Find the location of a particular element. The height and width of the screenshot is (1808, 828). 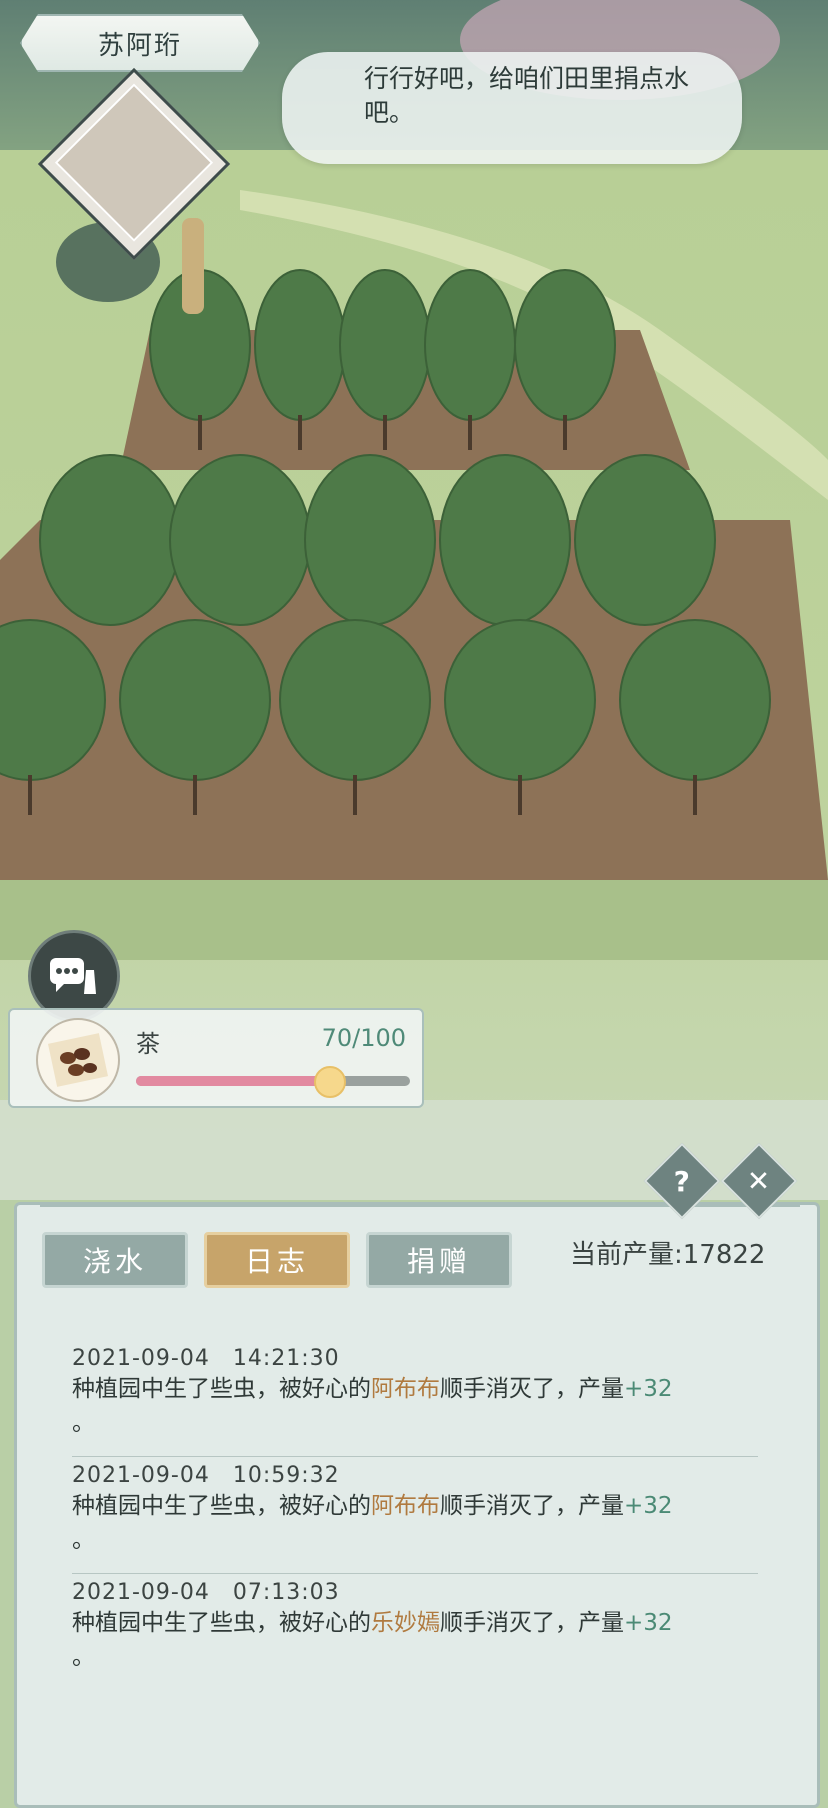

tea-seeds-icon is located at coordinates (78, 1060).